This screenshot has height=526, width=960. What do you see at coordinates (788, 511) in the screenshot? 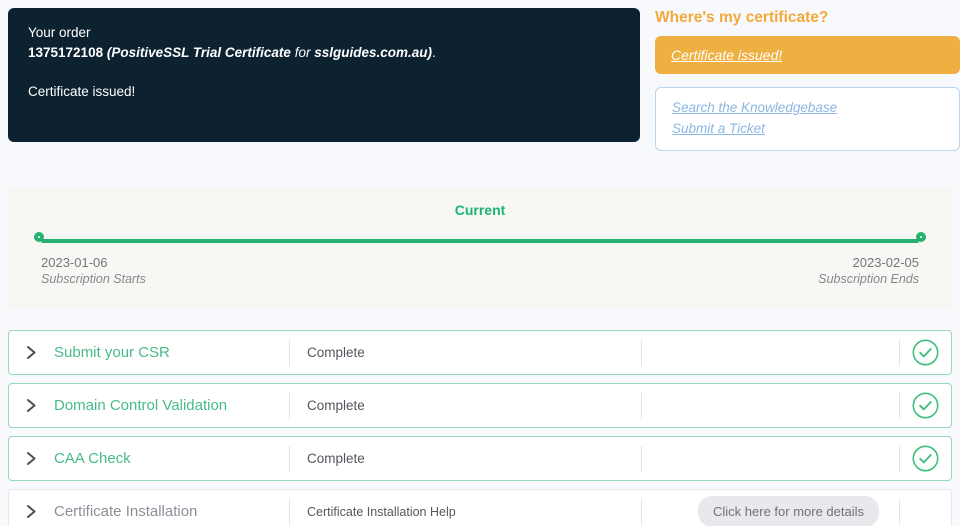
I see `more-details-button: Click here for more details` at bounding box center [788, 511].